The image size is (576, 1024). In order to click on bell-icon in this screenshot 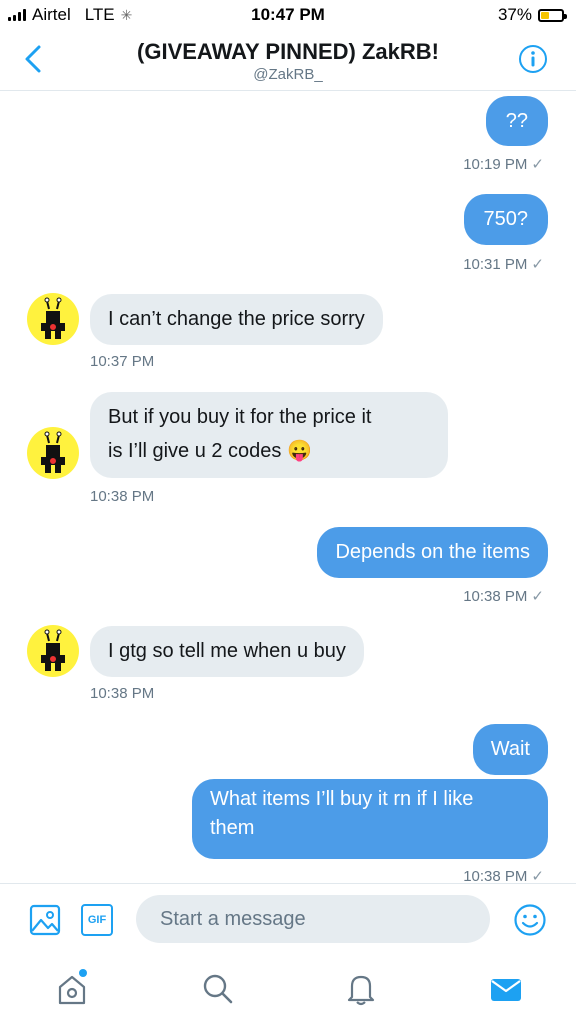, I will do `click(361, 990)`.